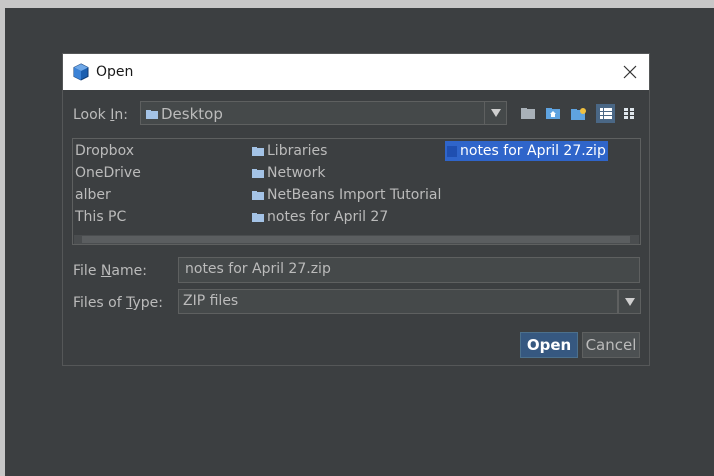 The image size is (714, 476). I want to click on look-in-dropdown-arrow, so click(495, 113).